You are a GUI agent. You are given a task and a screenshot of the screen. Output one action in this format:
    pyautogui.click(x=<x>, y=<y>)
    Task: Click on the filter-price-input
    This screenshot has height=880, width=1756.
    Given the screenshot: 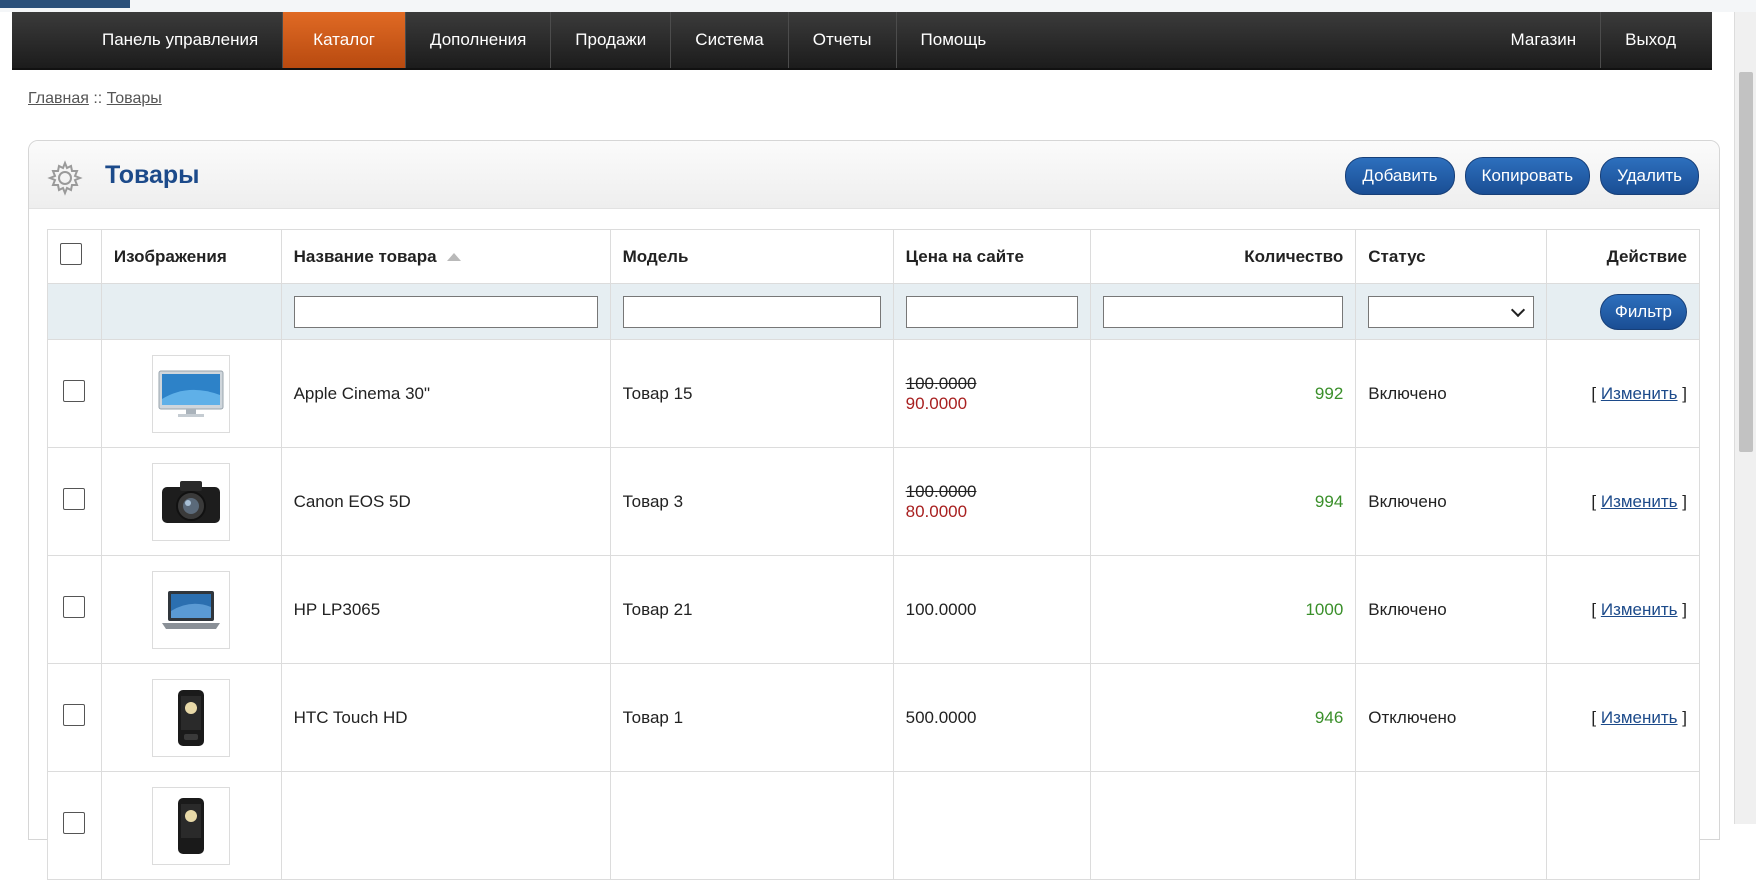 What is the action you would take?
    pyautogui.click(x=992, y=311)
    